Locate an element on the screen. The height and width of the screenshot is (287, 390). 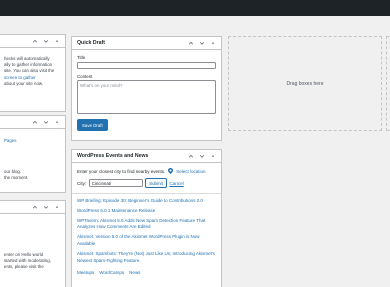
site-health-link: screen to gather is located at coordinates (20, 77).